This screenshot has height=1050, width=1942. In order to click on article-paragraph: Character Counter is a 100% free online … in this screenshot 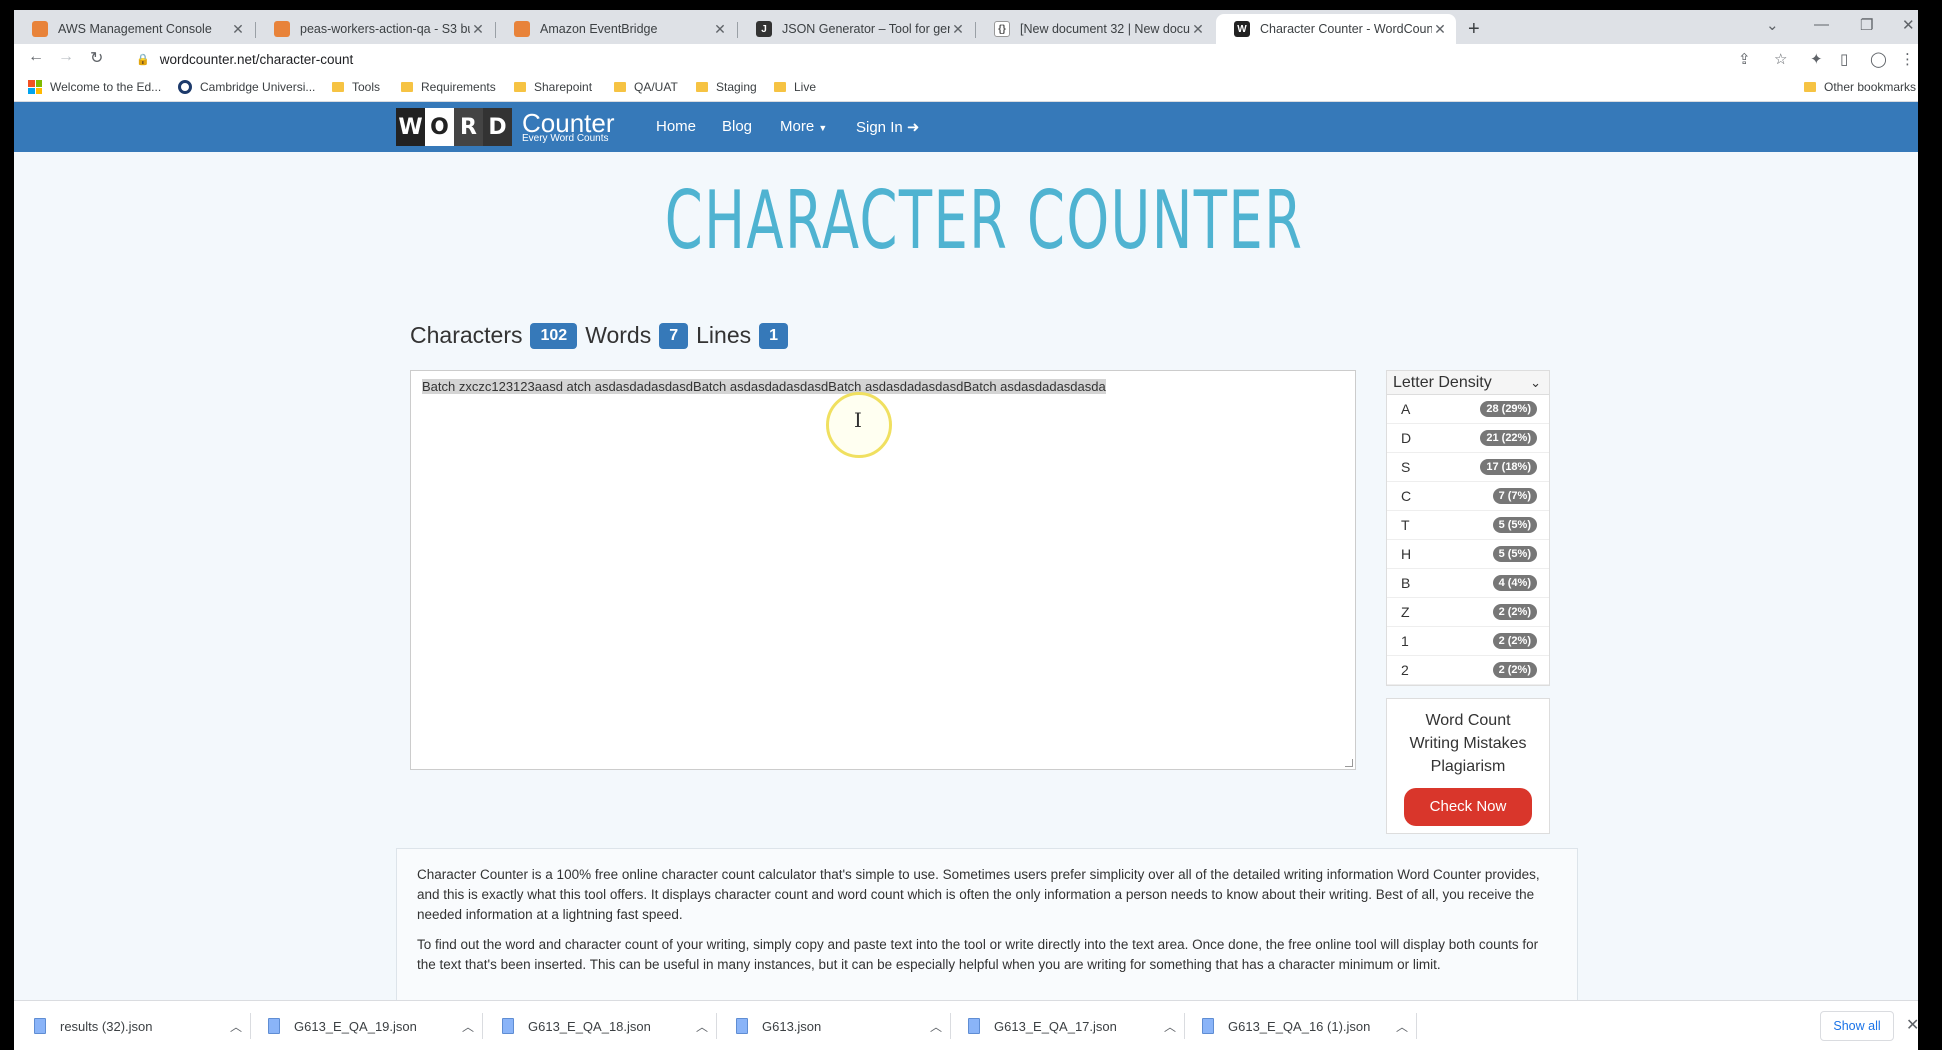, I will do `click(978, 894)`.